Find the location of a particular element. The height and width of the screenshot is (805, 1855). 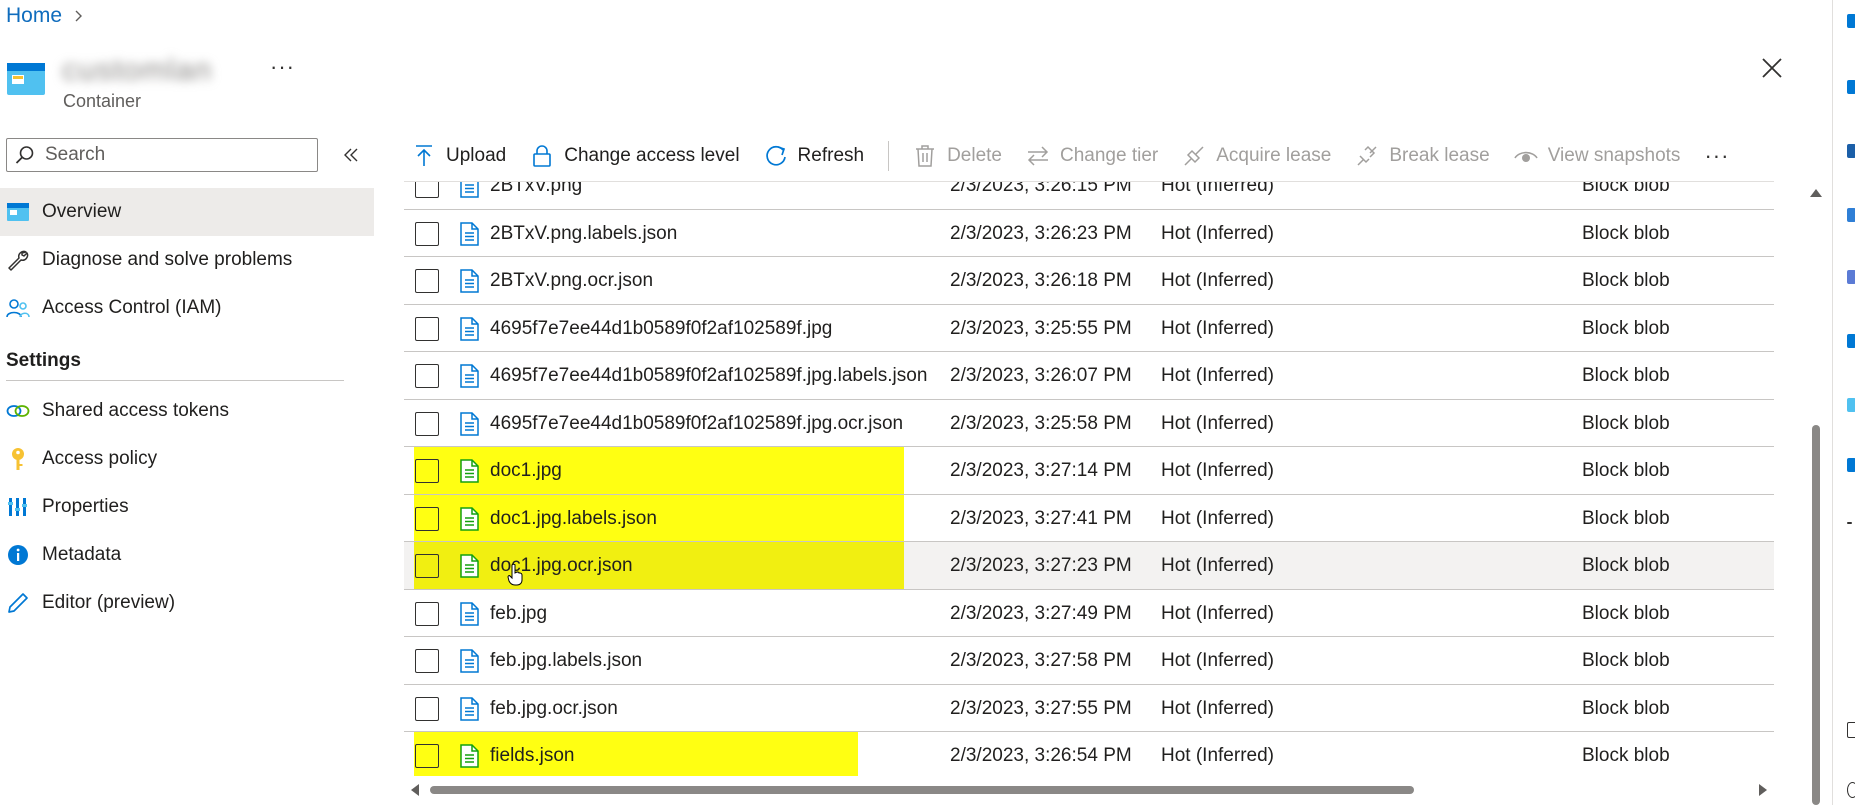

sidebar-item-diagnose: Diagnose and solve problems is located at coordinates (187, 260).